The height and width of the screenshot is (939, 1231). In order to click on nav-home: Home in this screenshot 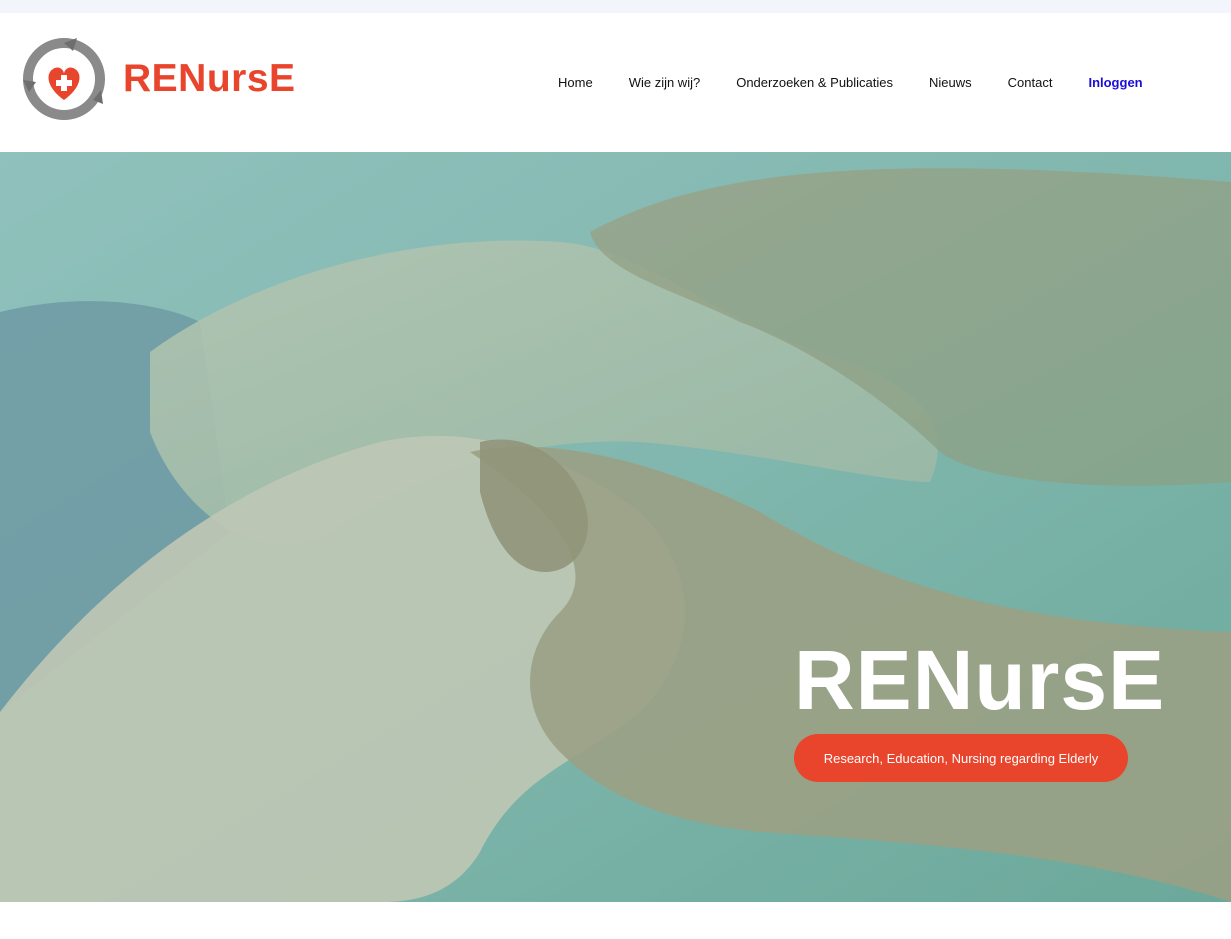, I will do `click(575, 83)`.